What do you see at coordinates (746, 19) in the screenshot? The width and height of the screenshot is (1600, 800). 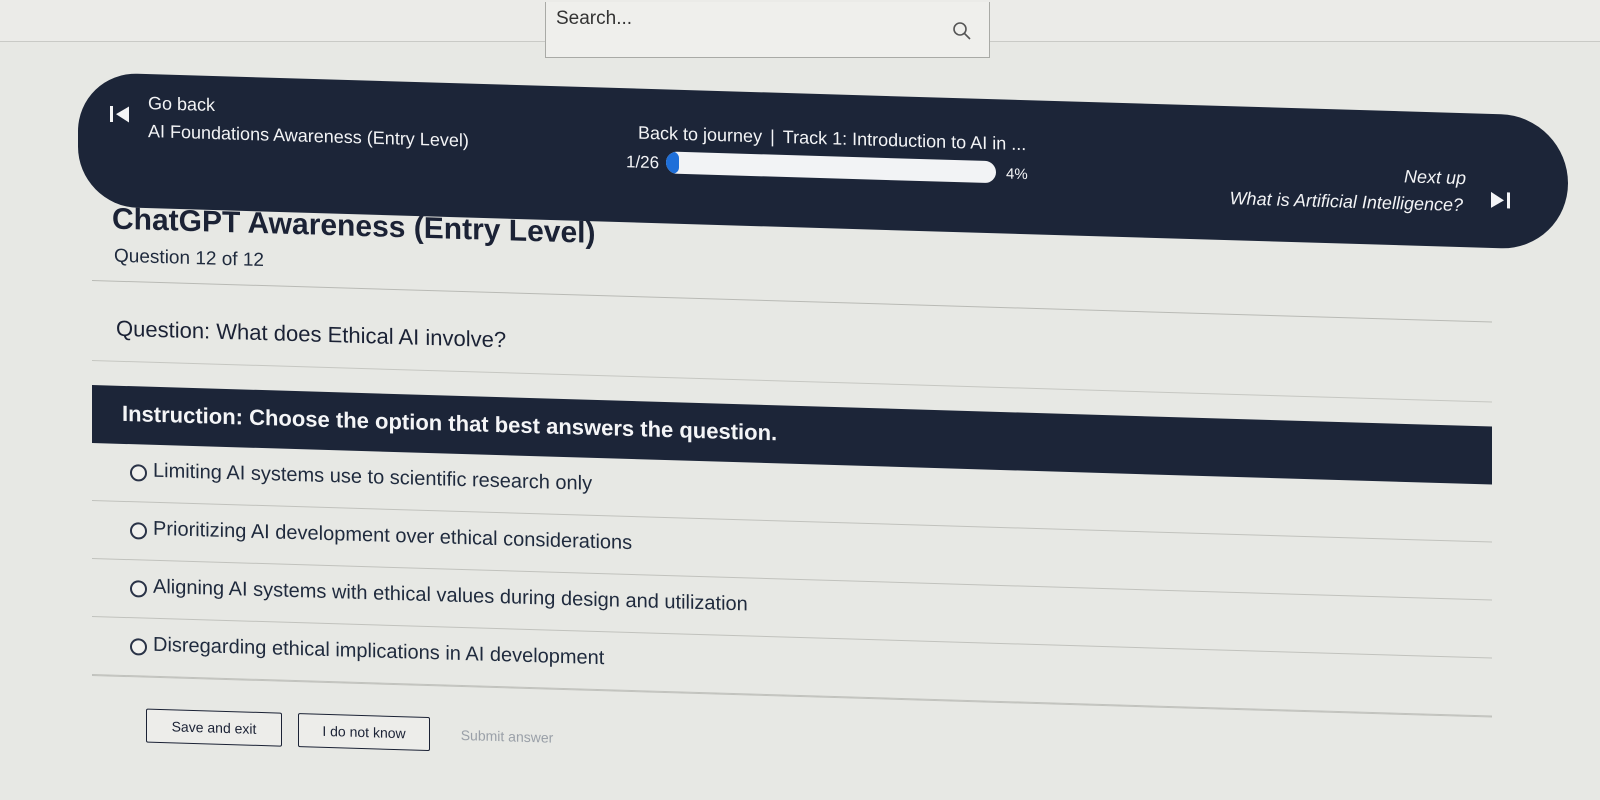 I see `search-input` at bounding box center [746, 19].